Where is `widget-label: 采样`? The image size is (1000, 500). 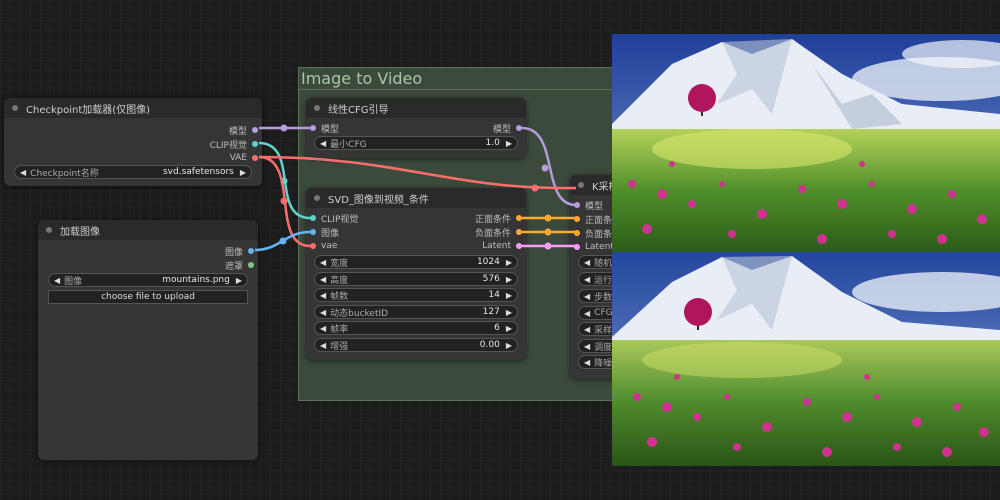
widget-label: 采样 is located at coordinates (603, 330).